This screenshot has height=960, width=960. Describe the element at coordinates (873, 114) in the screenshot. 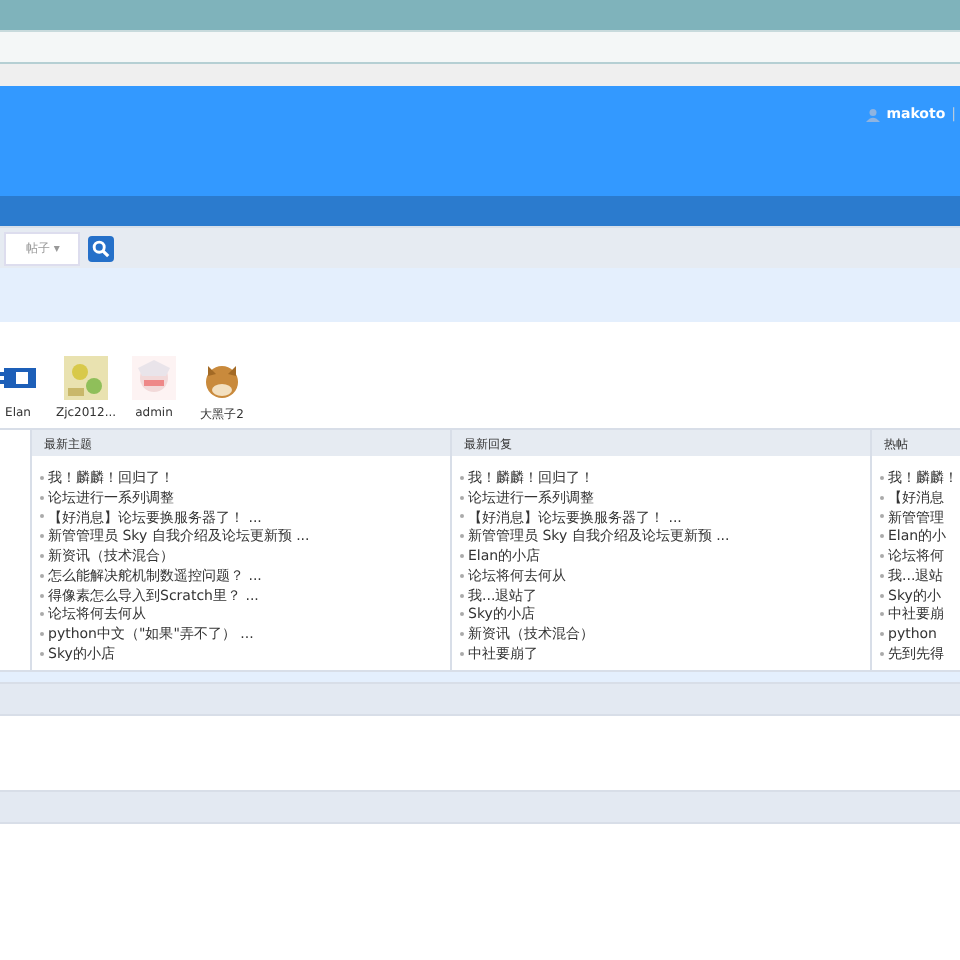

I see `user-icon` at that location.